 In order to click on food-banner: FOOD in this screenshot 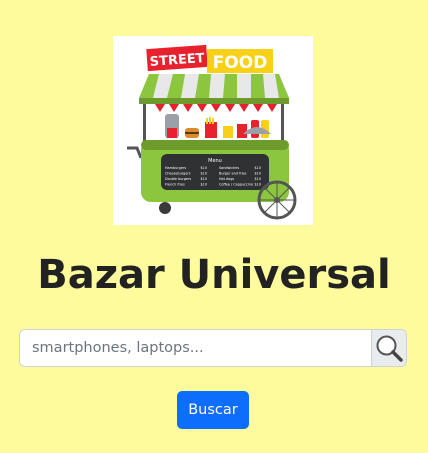, I will do `click(240, 61)`.